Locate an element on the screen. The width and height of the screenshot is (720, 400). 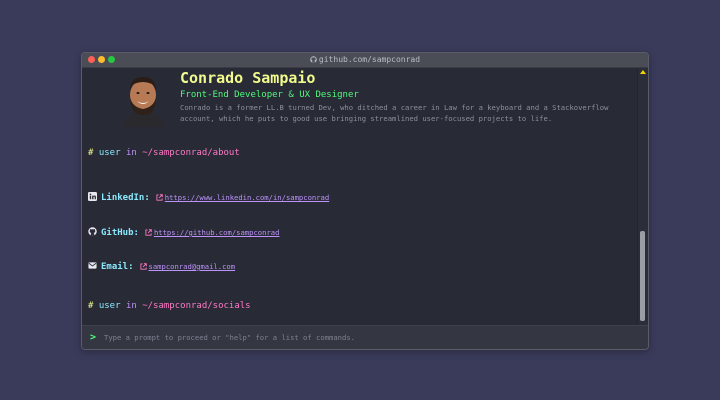
command-input-bar: > is located at coordinates (365, 337).